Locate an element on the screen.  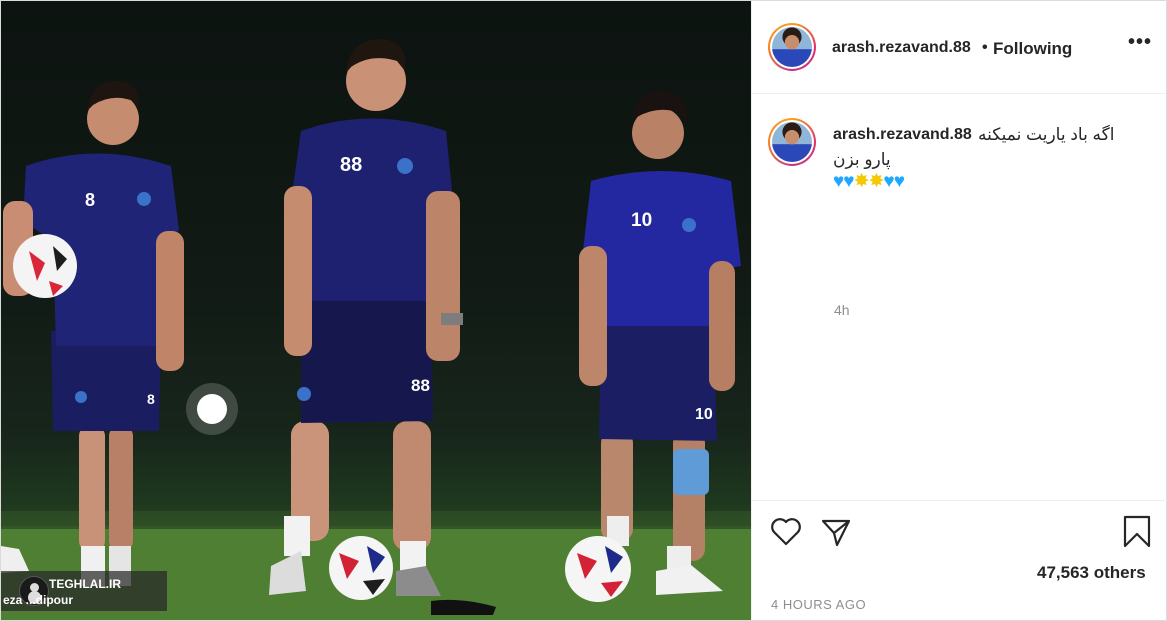
credit-name: eza ...dipour is located at coordinates (38, 600).